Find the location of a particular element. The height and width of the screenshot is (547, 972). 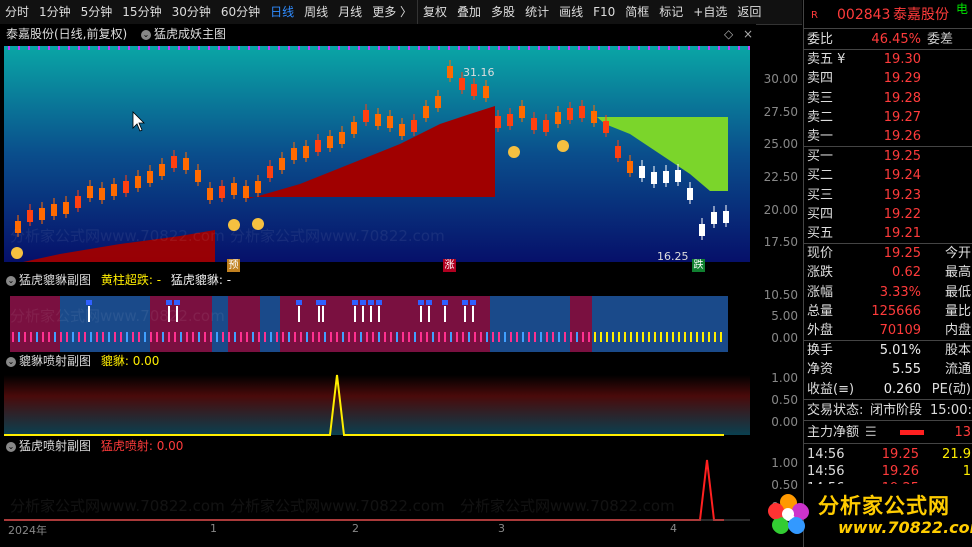

stock-name: 泰嘉股份 is located at coordinates (921, 15).